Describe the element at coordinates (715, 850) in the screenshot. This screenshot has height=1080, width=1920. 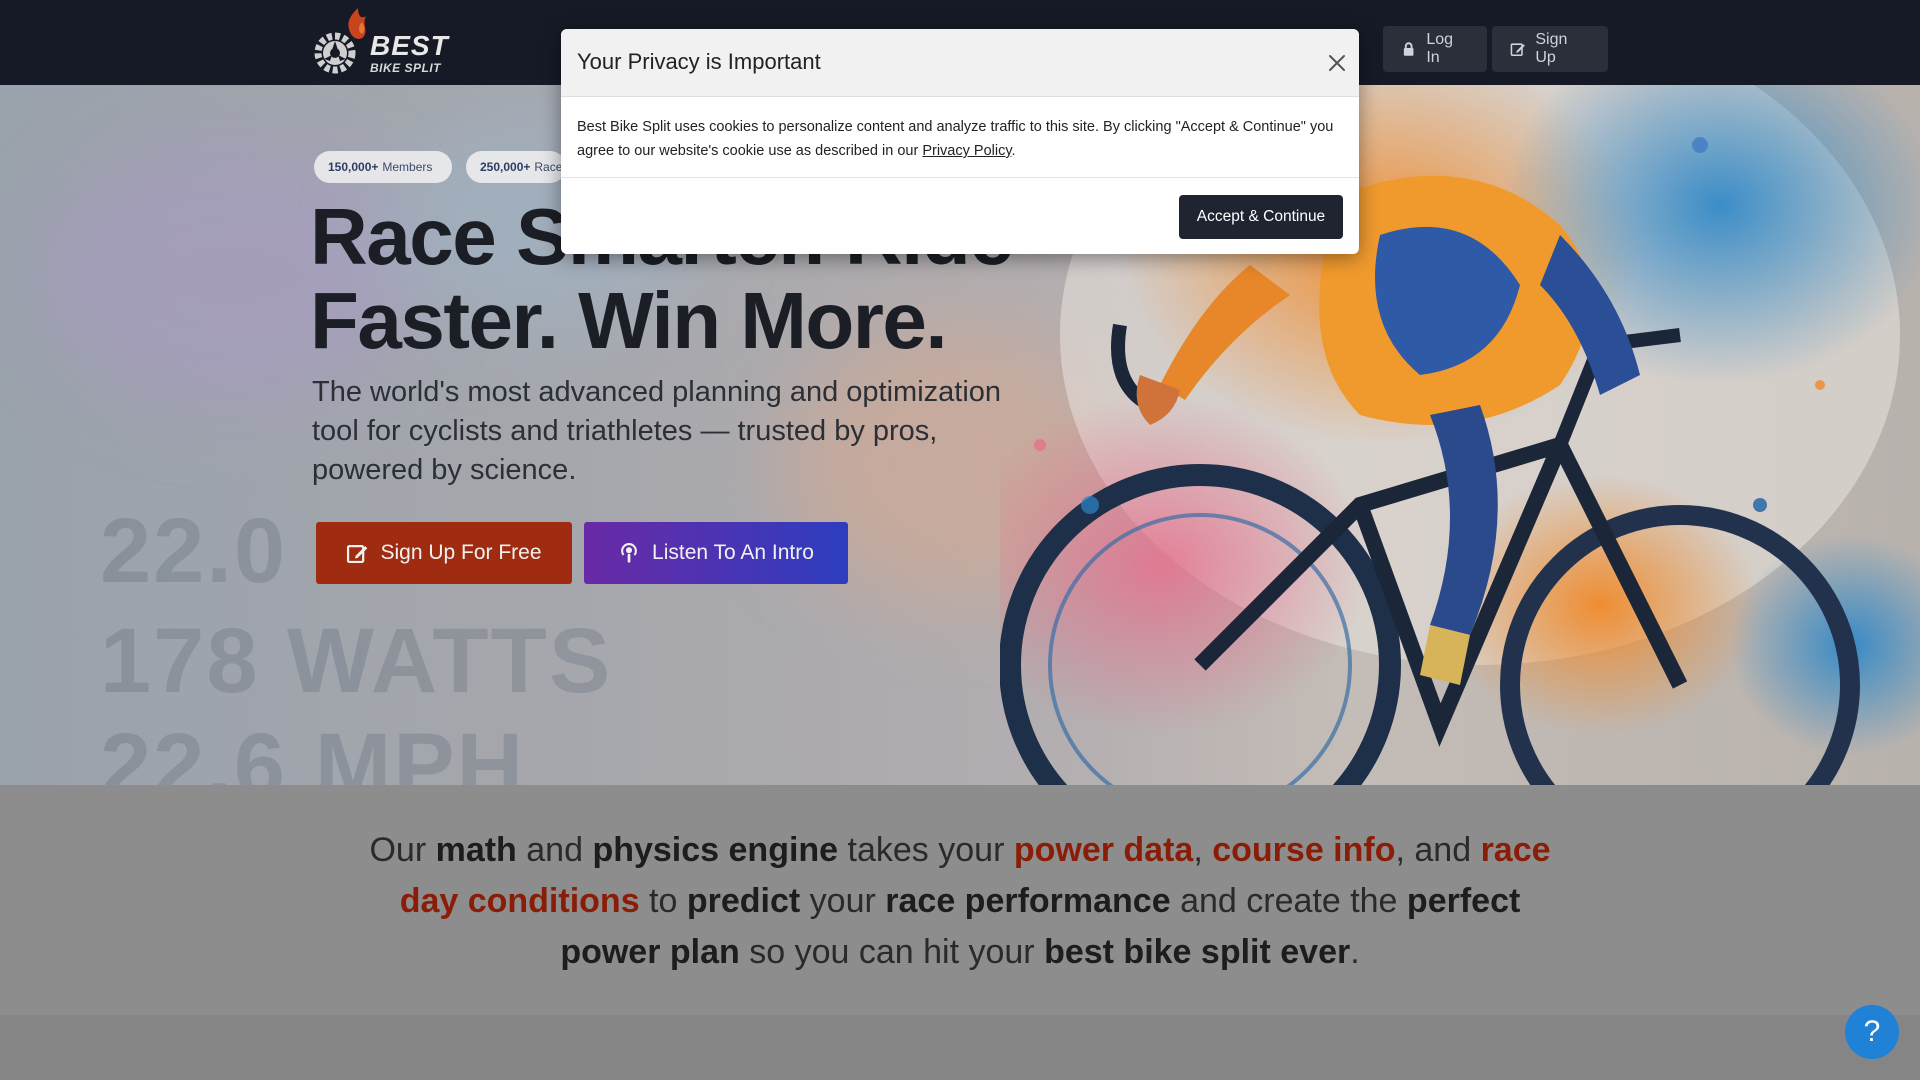
I see `bold-phrase: physics engine` at that location.